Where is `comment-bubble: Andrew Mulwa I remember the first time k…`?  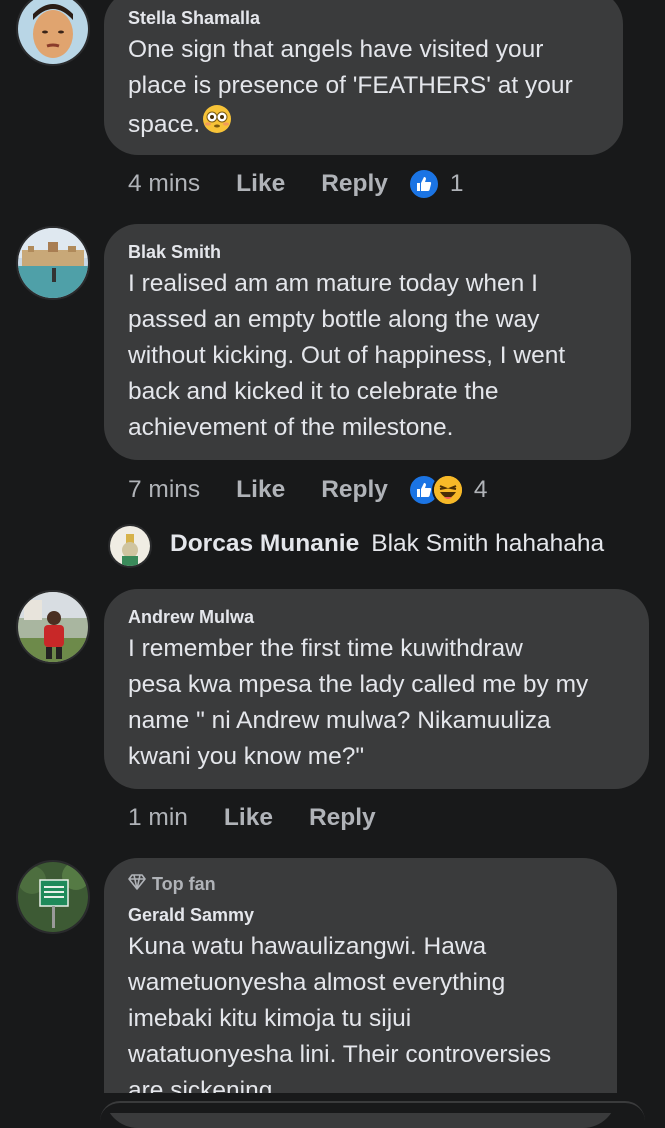
comment-bubble: Andrew Mulwa I remember the first time k… is located at coordinates (376, 689).